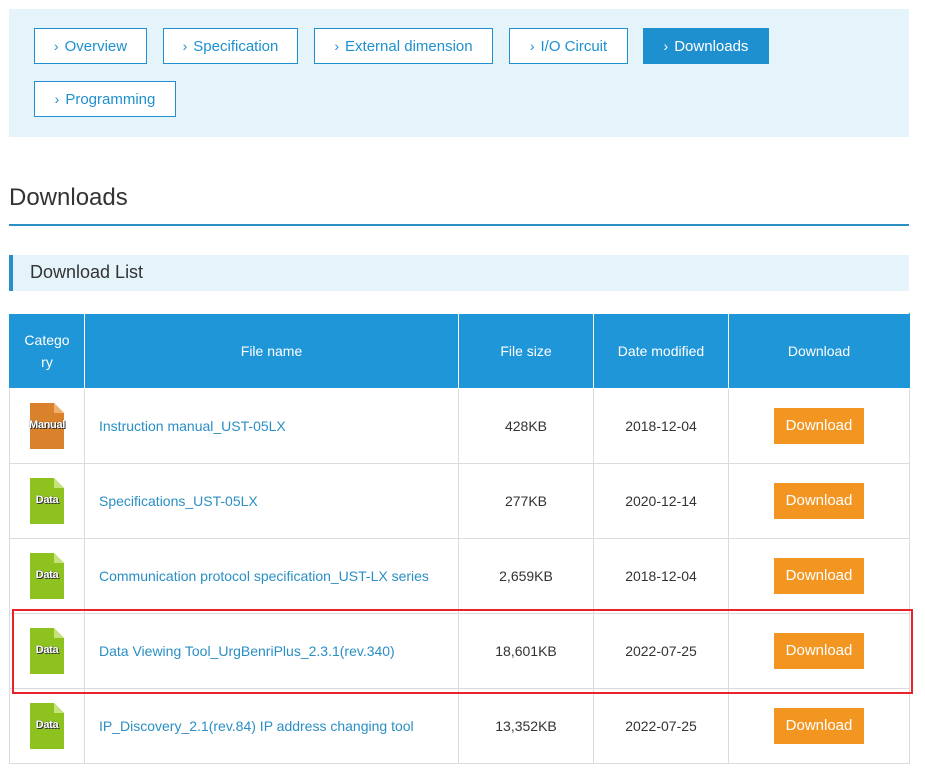 The width and height of the screenshot is (925, 771). What do you see at coordinates (271, 351) in the screenshot?
I see `header-file-name: File name` at bounding box center [271, 351].